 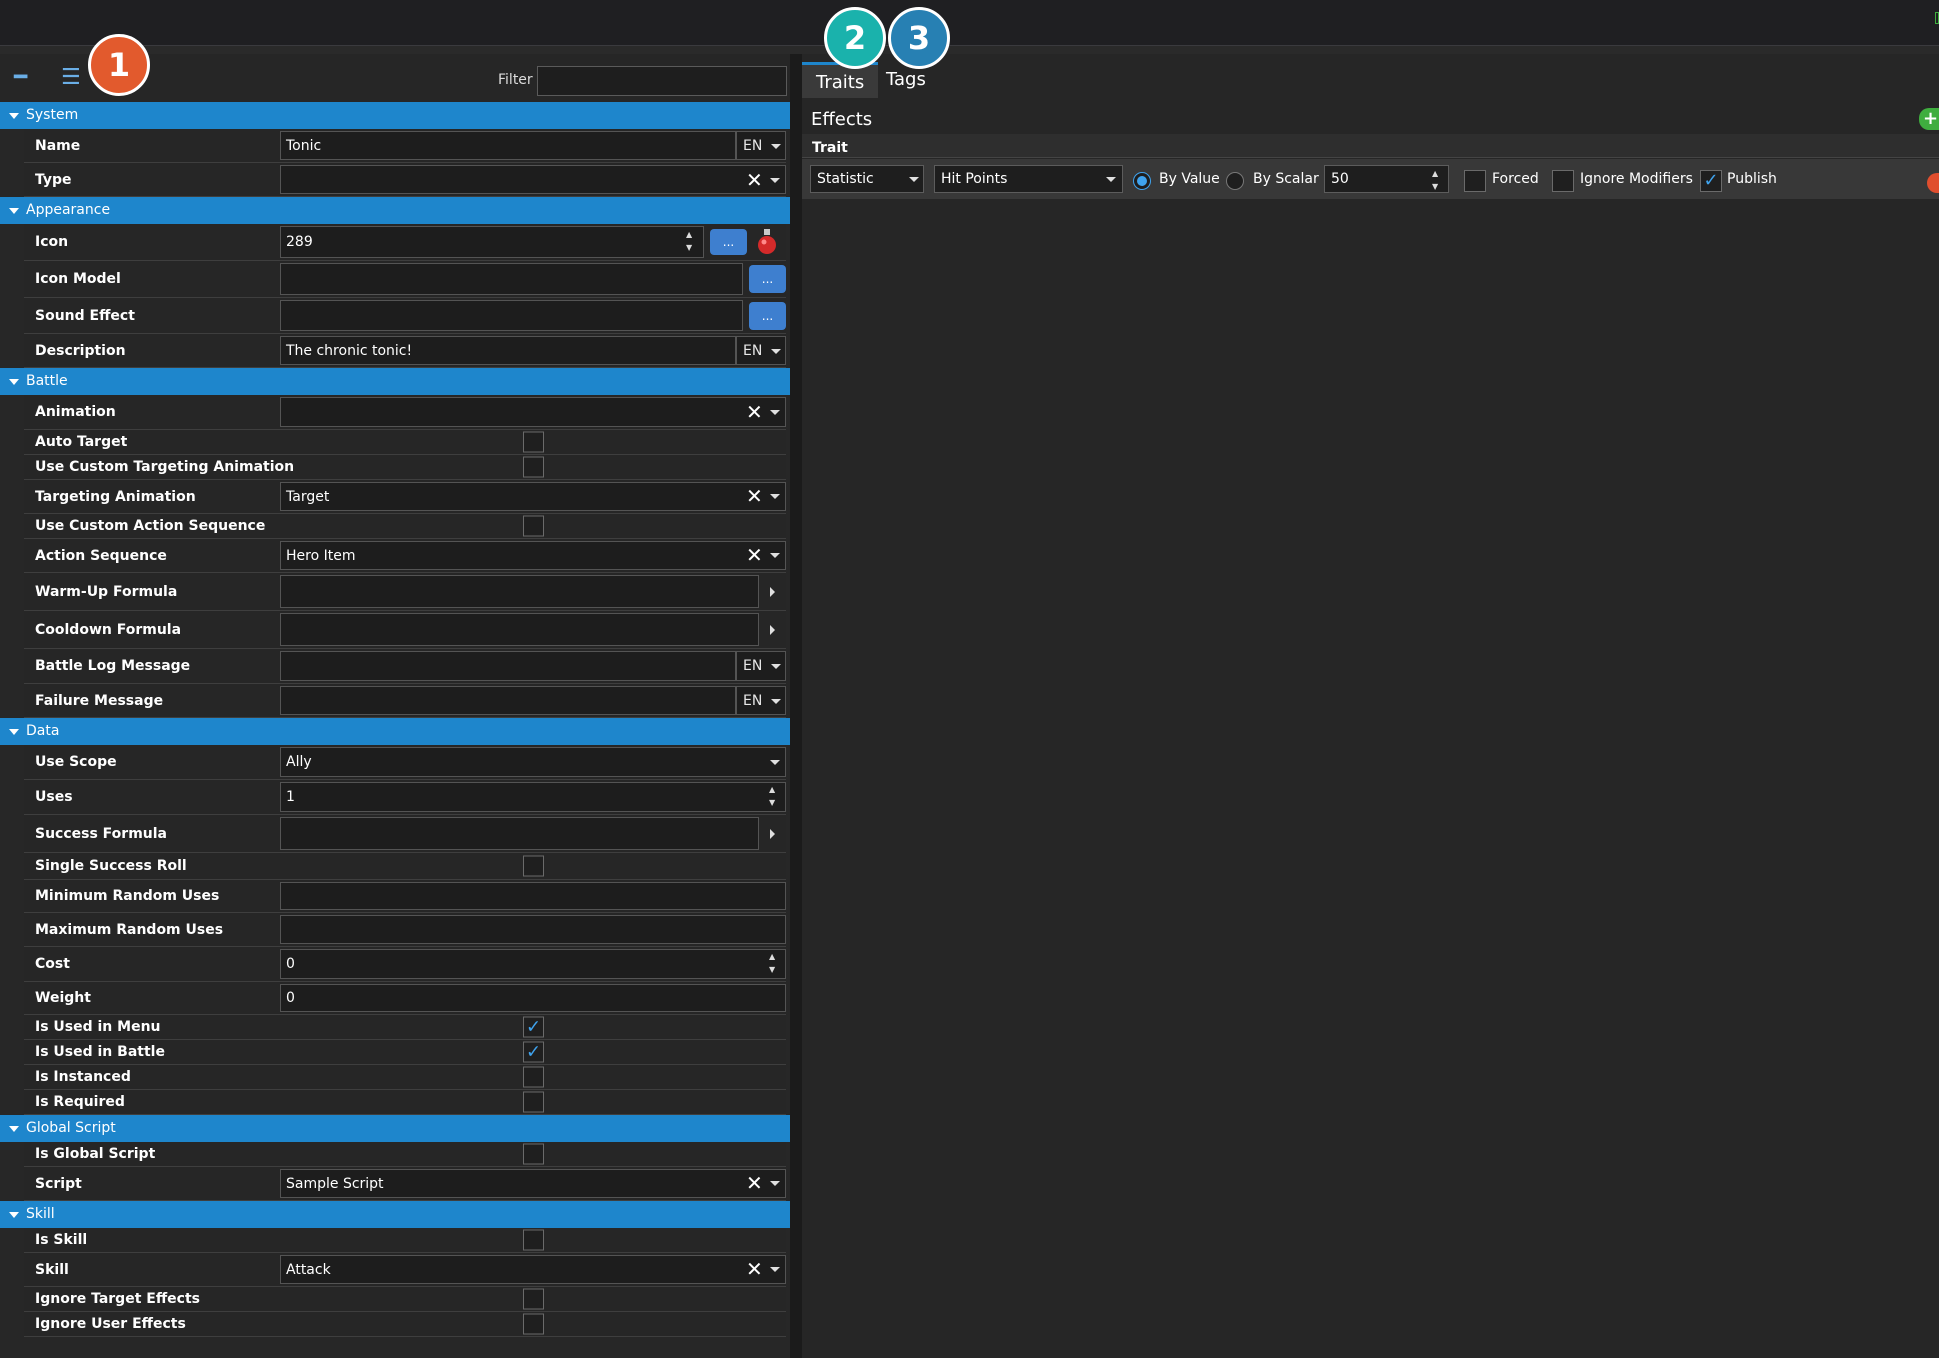 I want to click on forced-checkbox, so click(x=1475, y=181).